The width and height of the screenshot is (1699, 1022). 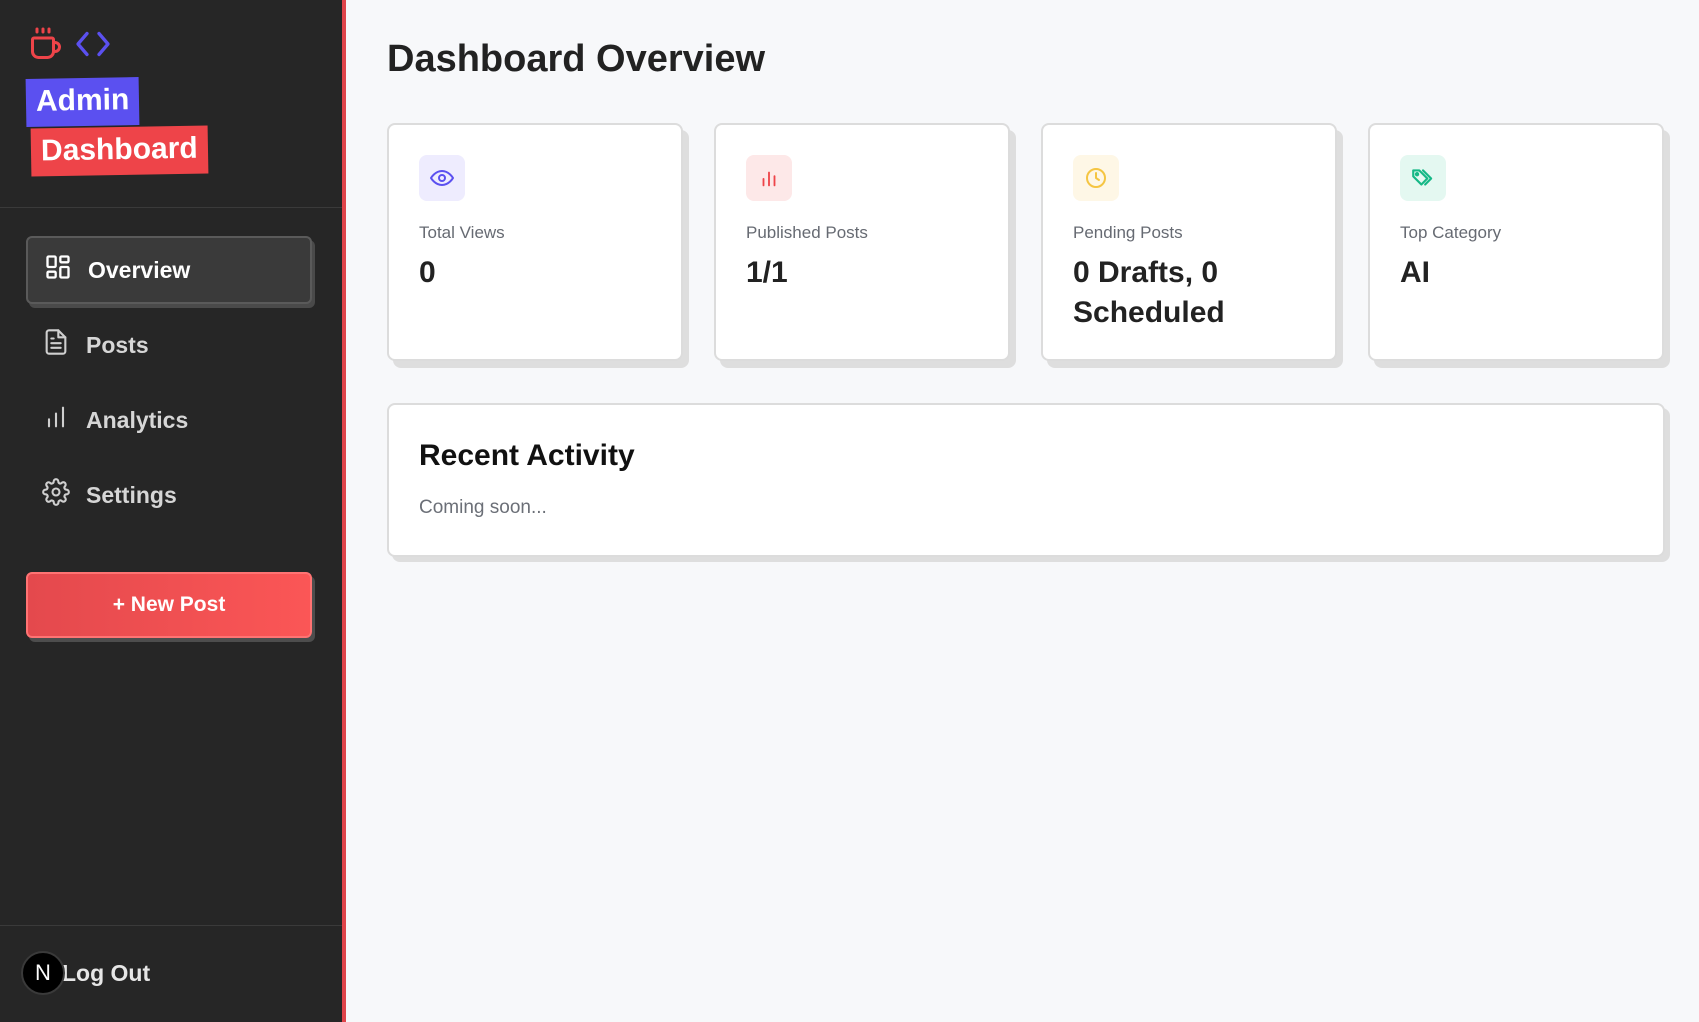 What do you see at coordinates (56, 345) in the screenshot?
I see `document-icon` at bounding box center [56, 345].